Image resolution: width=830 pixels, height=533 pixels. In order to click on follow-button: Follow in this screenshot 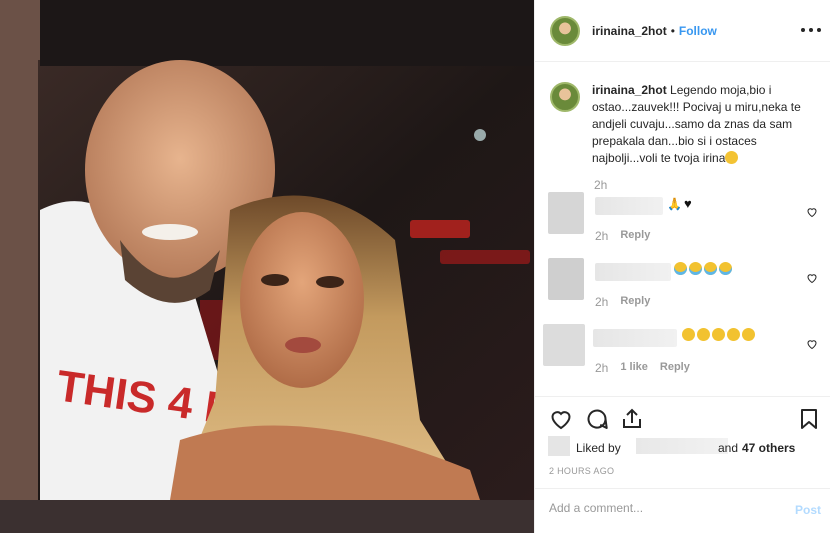, I will do `click(698, 31)`.